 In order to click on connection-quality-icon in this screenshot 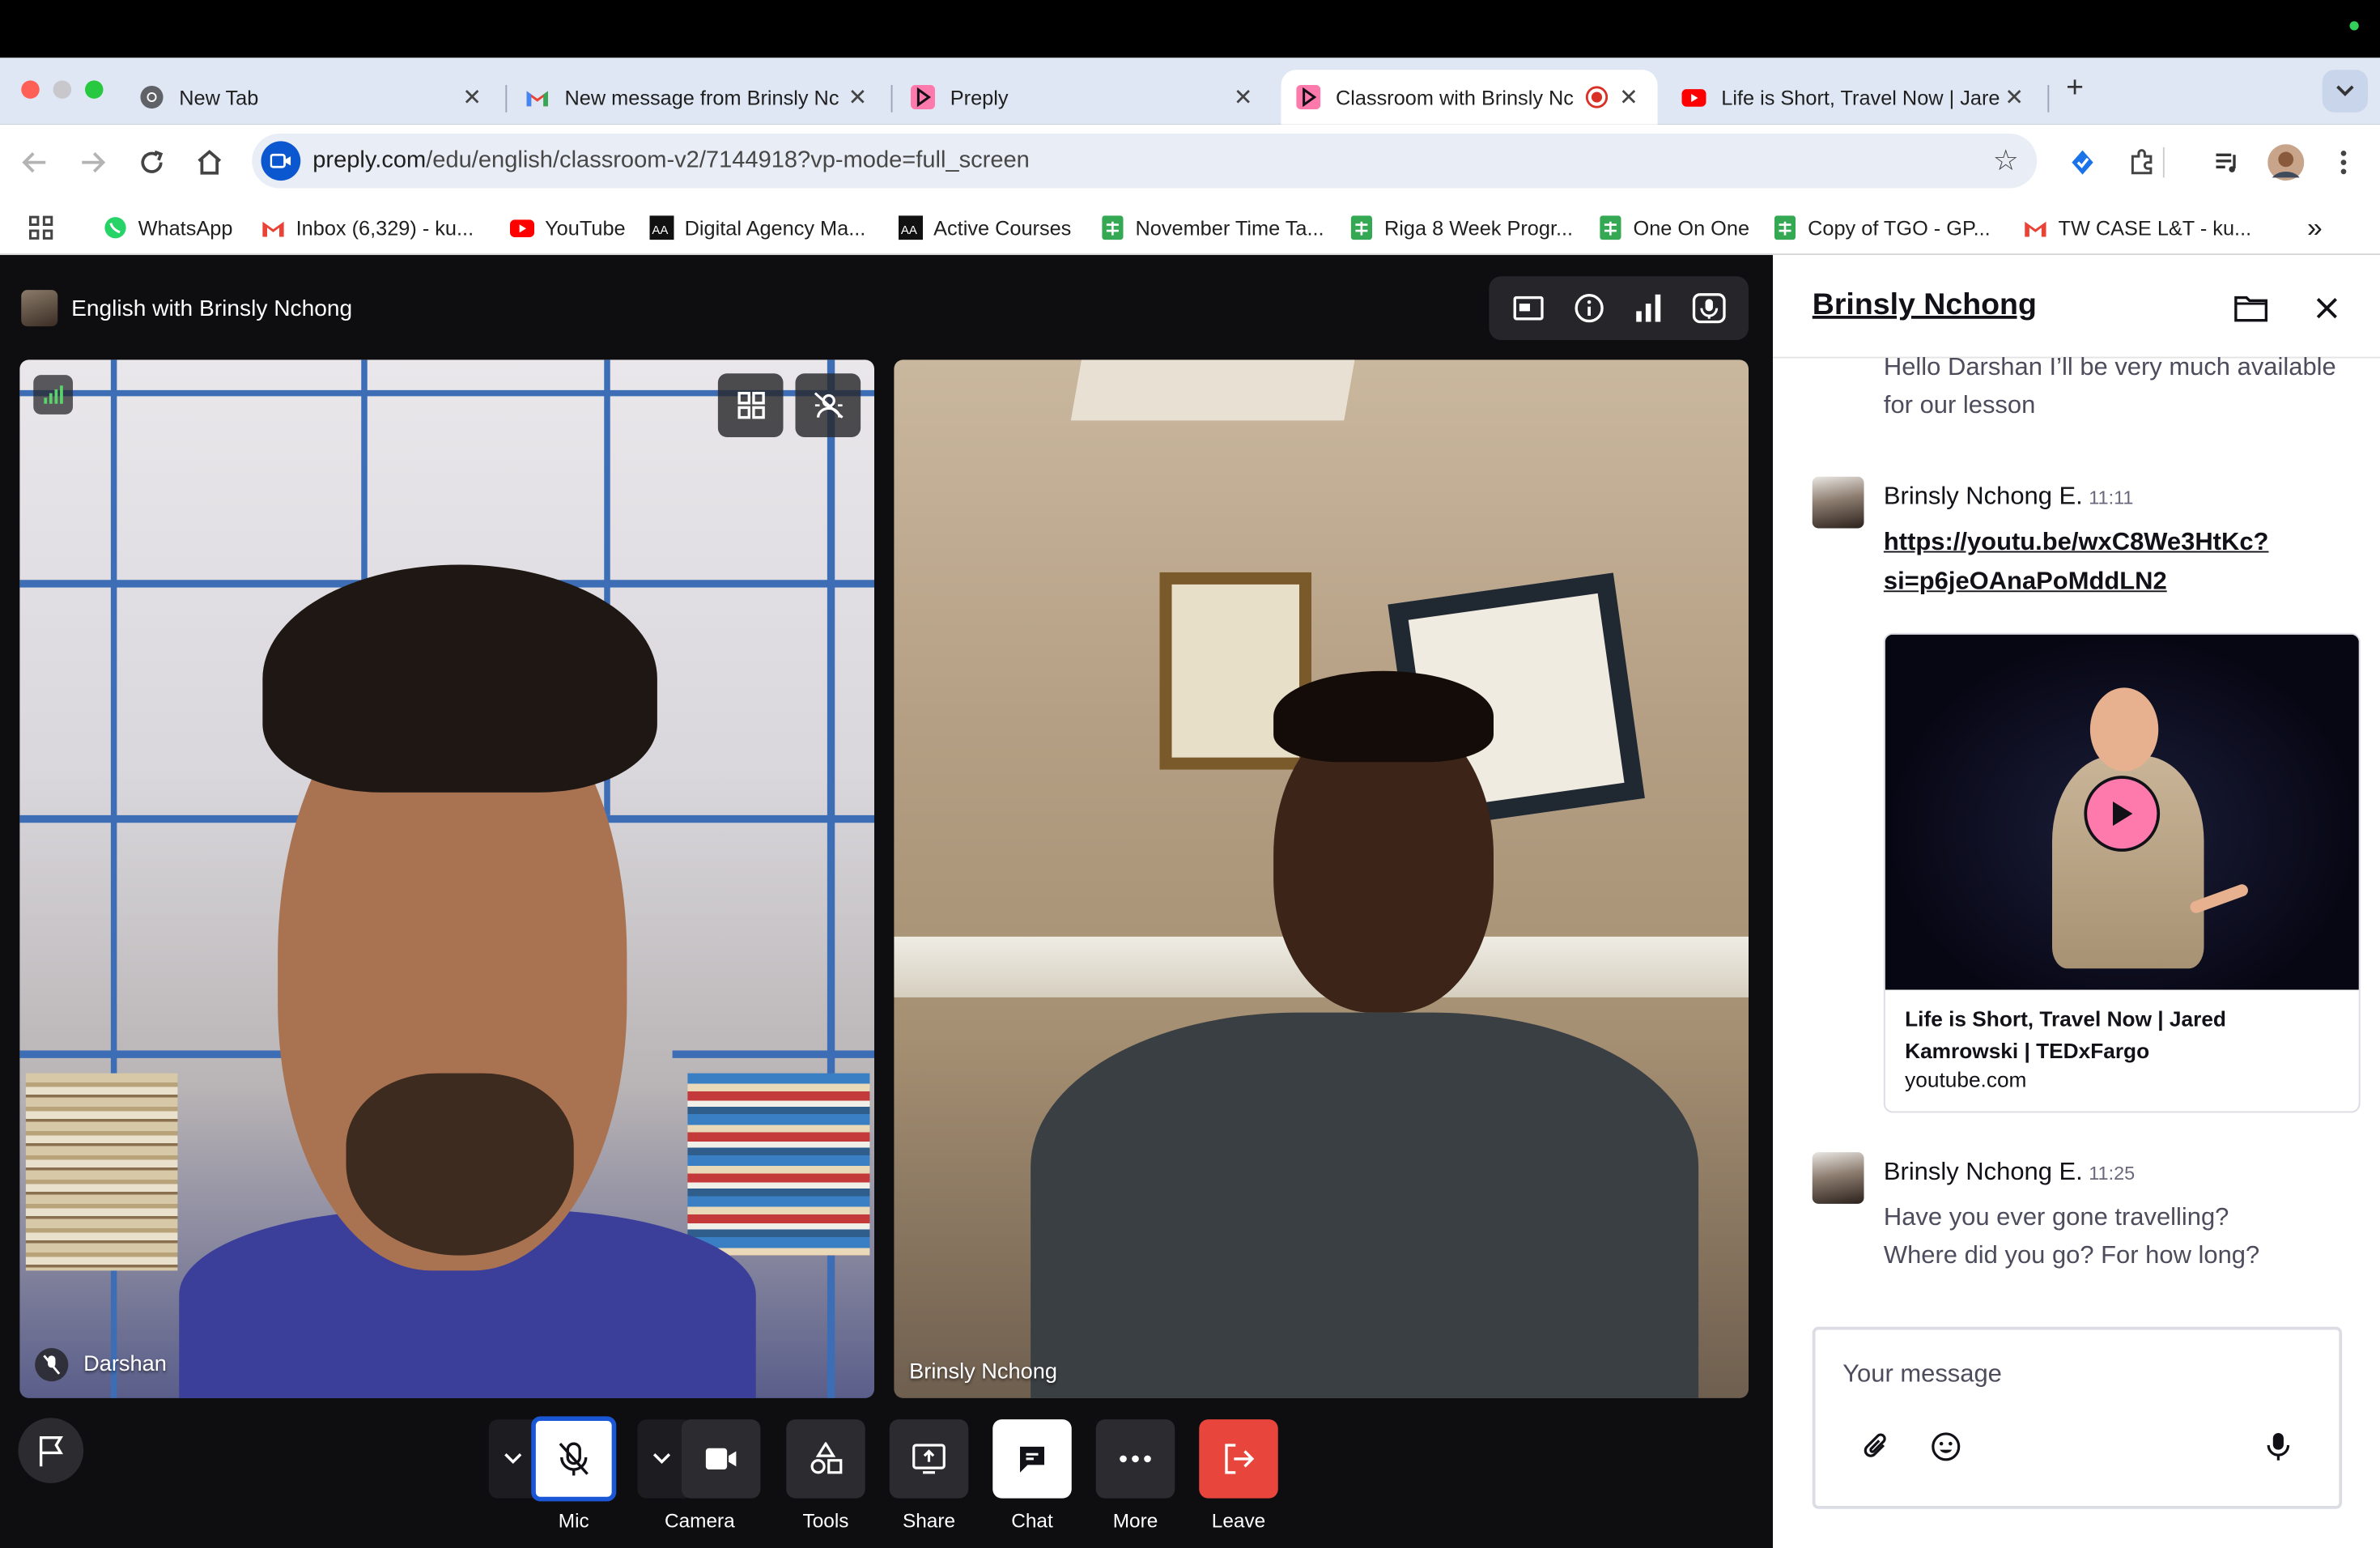, I will do `click(1650, 308)`.